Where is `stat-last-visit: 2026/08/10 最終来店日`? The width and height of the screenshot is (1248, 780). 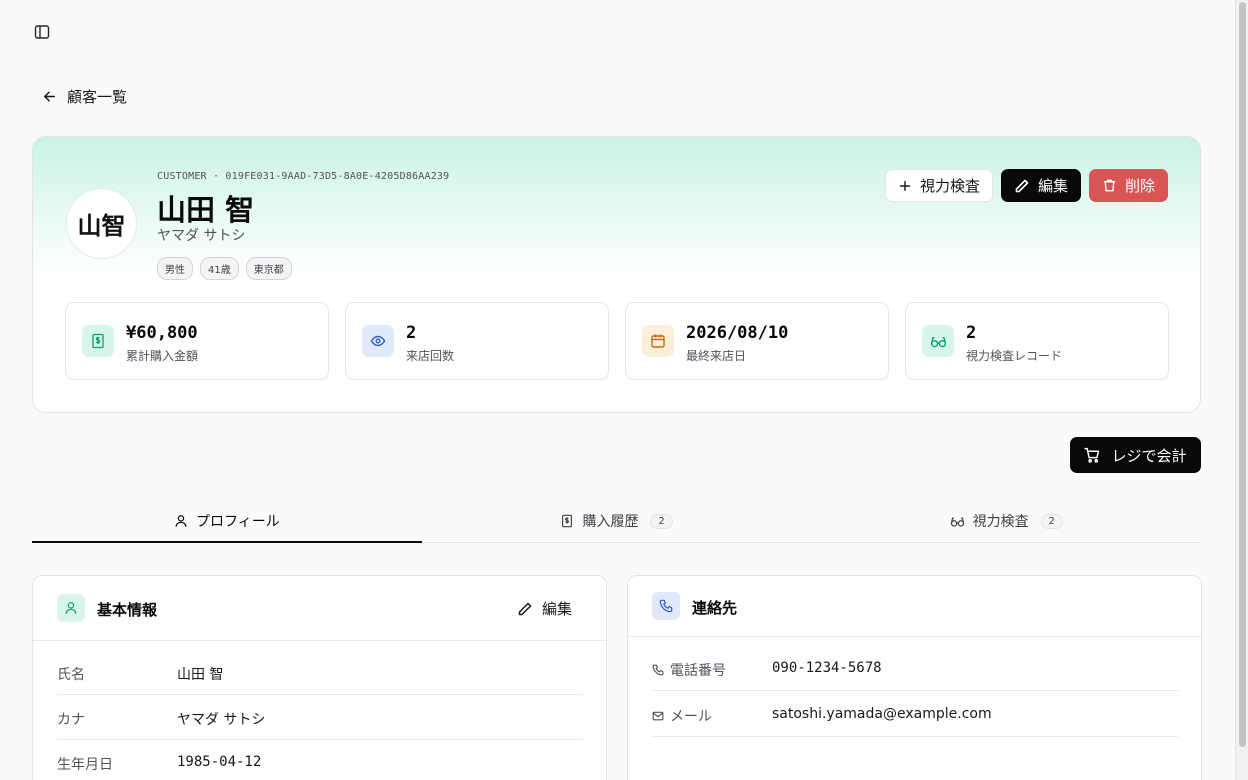 stat-last-visit: 2026/08/10 最終来店日 is located at coordinates (757, 341).